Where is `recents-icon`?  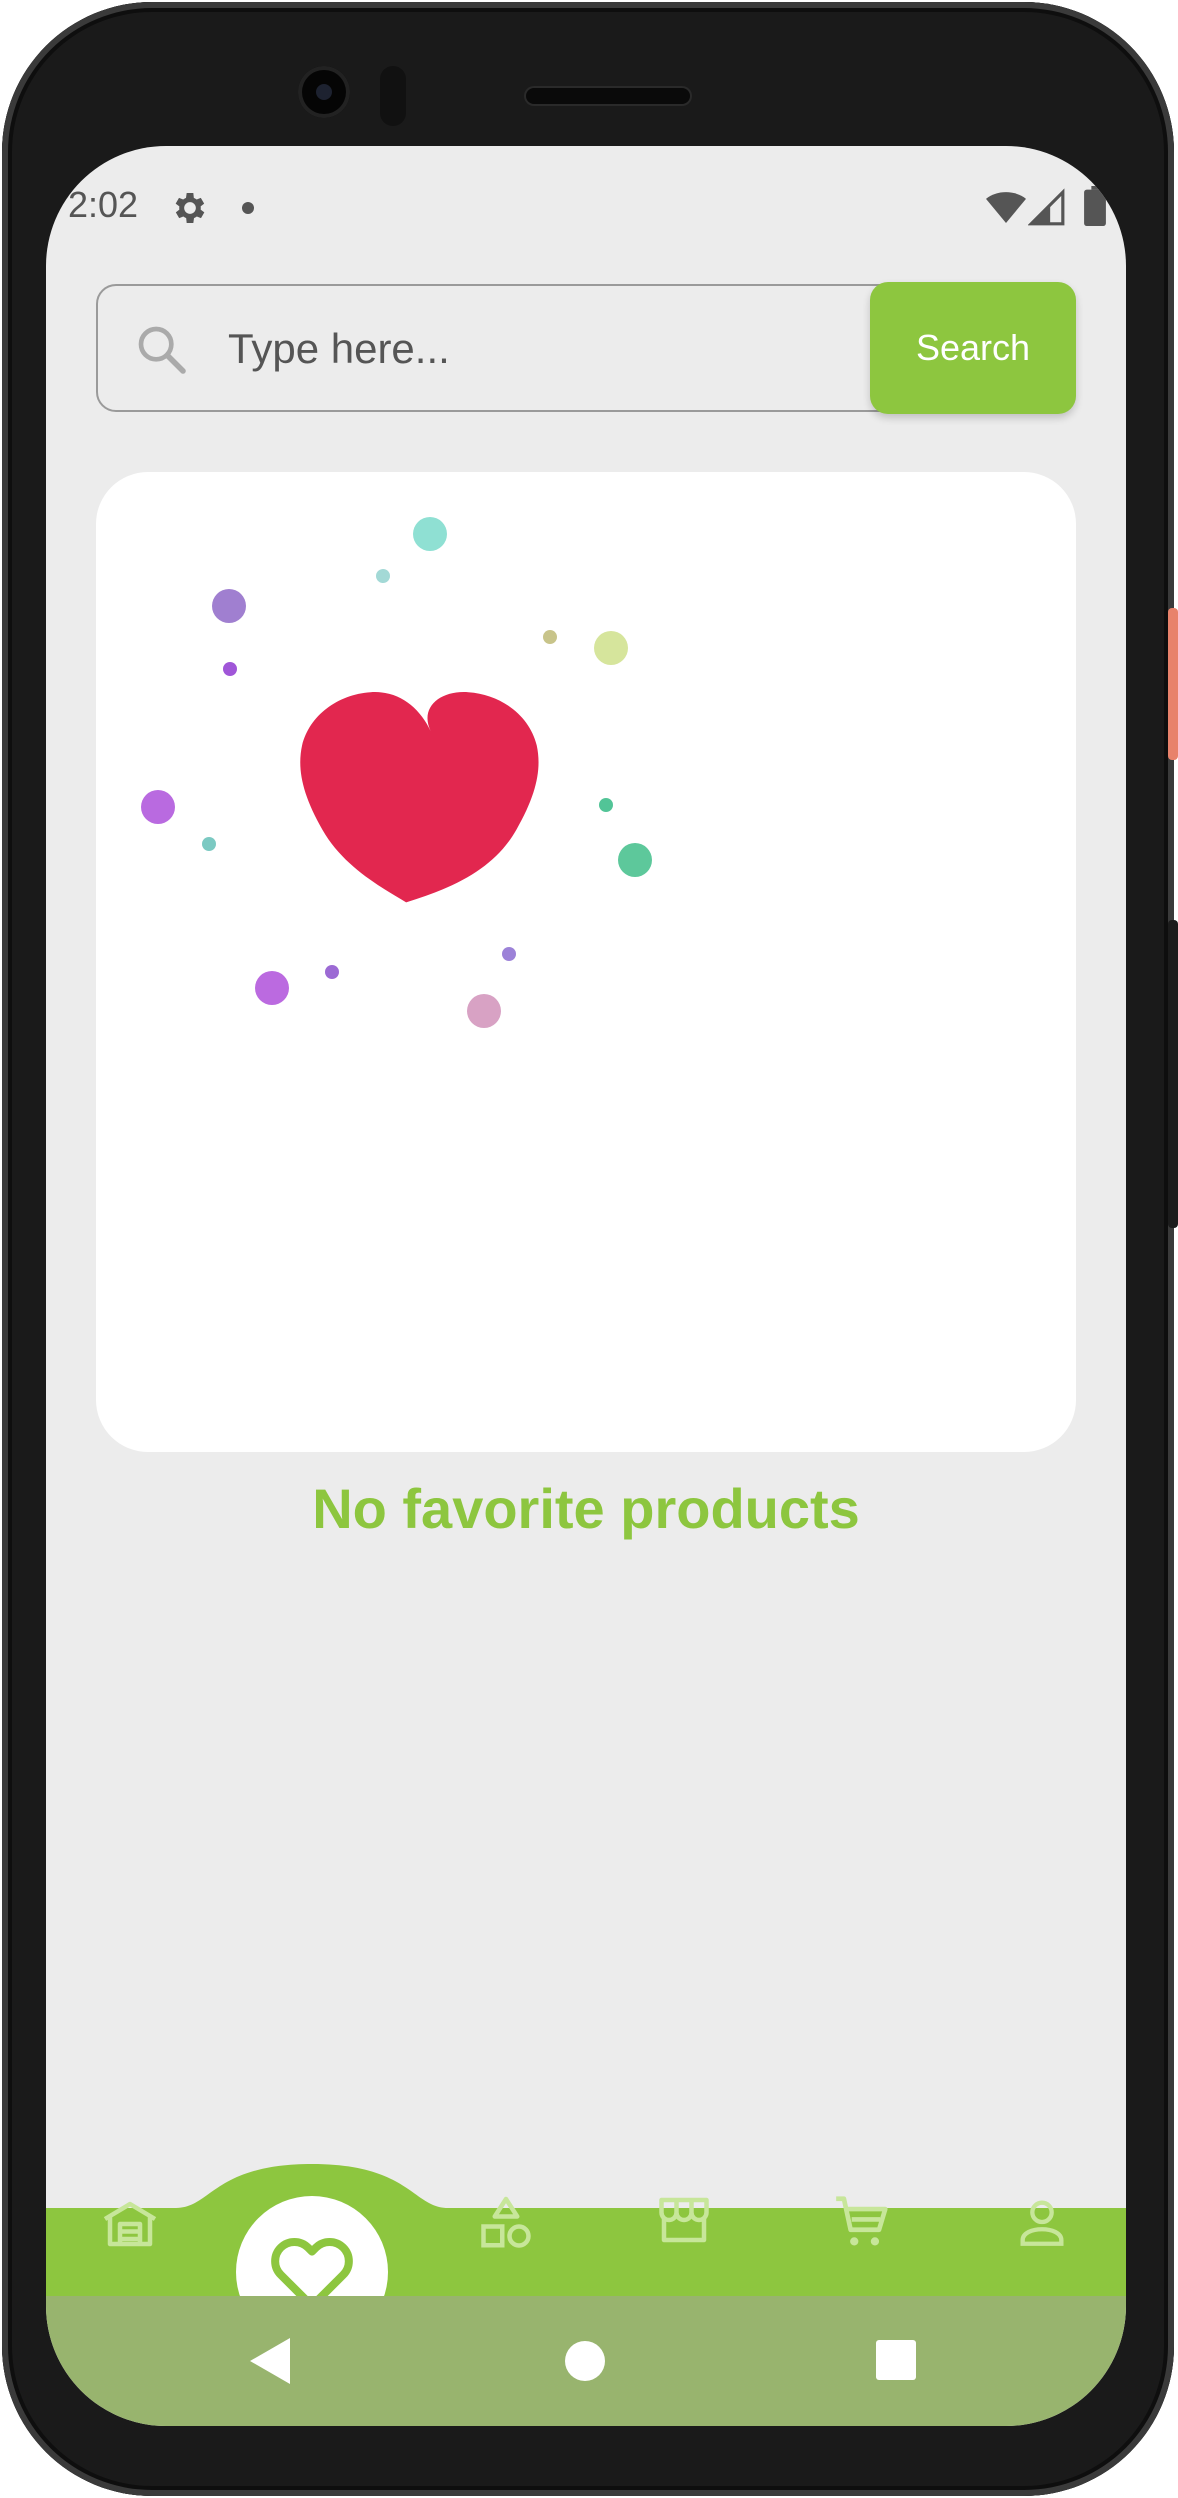 recents-icon is located at coordinates (896, 2360).